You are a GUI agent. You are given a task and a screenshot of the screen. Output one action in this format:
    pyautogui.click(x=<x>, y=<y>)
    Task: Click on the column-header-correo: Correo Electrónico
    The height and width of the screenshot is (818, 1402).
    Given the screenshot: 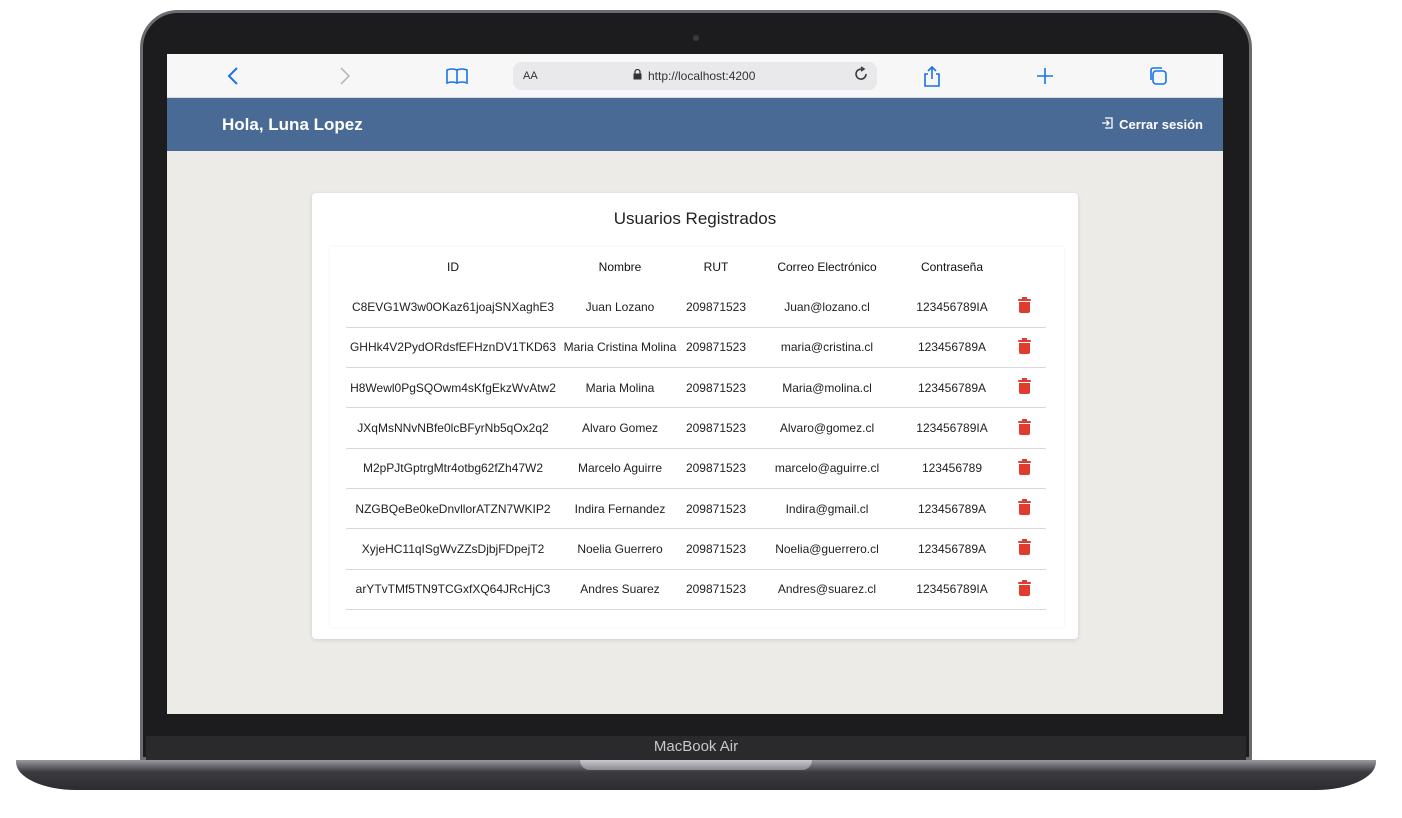 What is the action you would take?
    pyautogui.click(x=827, y=267)
    